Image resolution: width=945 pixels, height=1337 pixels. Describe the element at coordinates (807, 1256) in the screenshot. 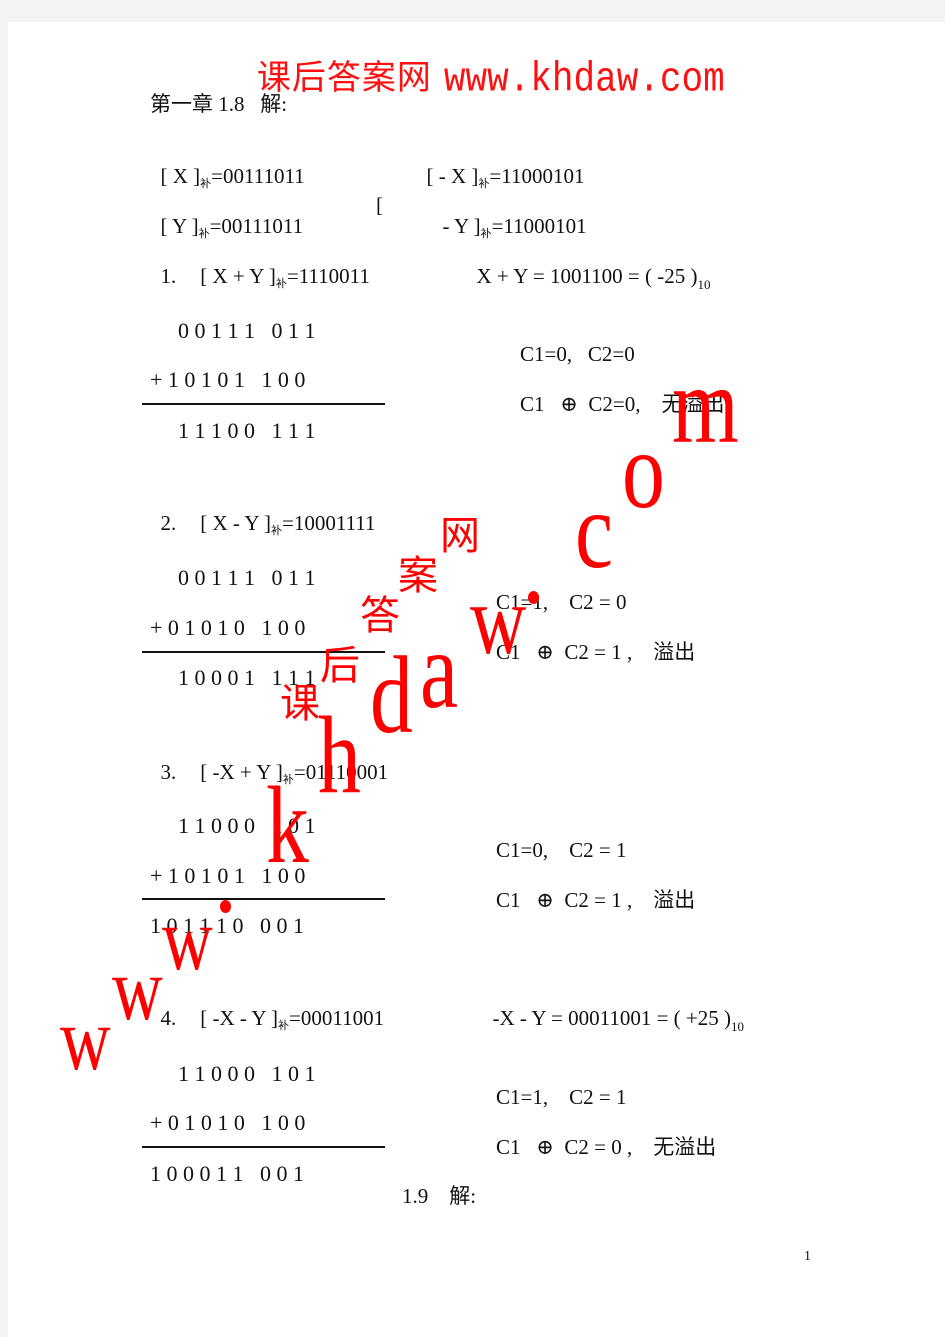

I see `page-number: 1` at that location.